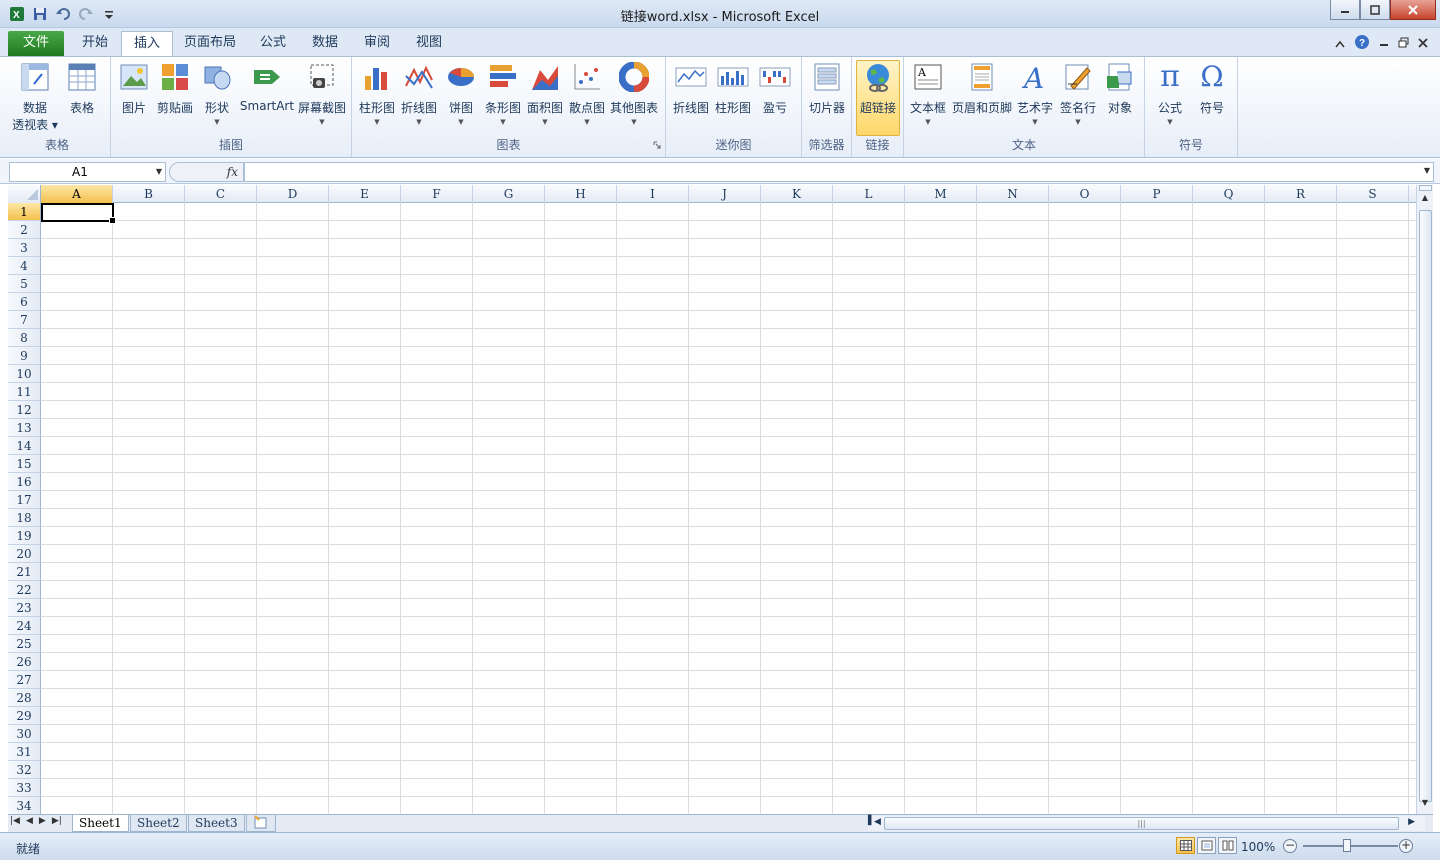 The image size is (1440, 860). I want to click on row-header: 9, so click(24, 356).